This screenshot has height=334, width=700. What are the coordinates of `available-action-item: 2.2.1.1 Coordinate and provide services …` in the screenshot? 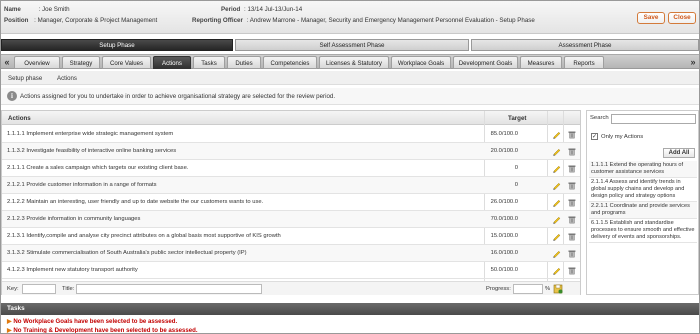 It's located at (643, 210).